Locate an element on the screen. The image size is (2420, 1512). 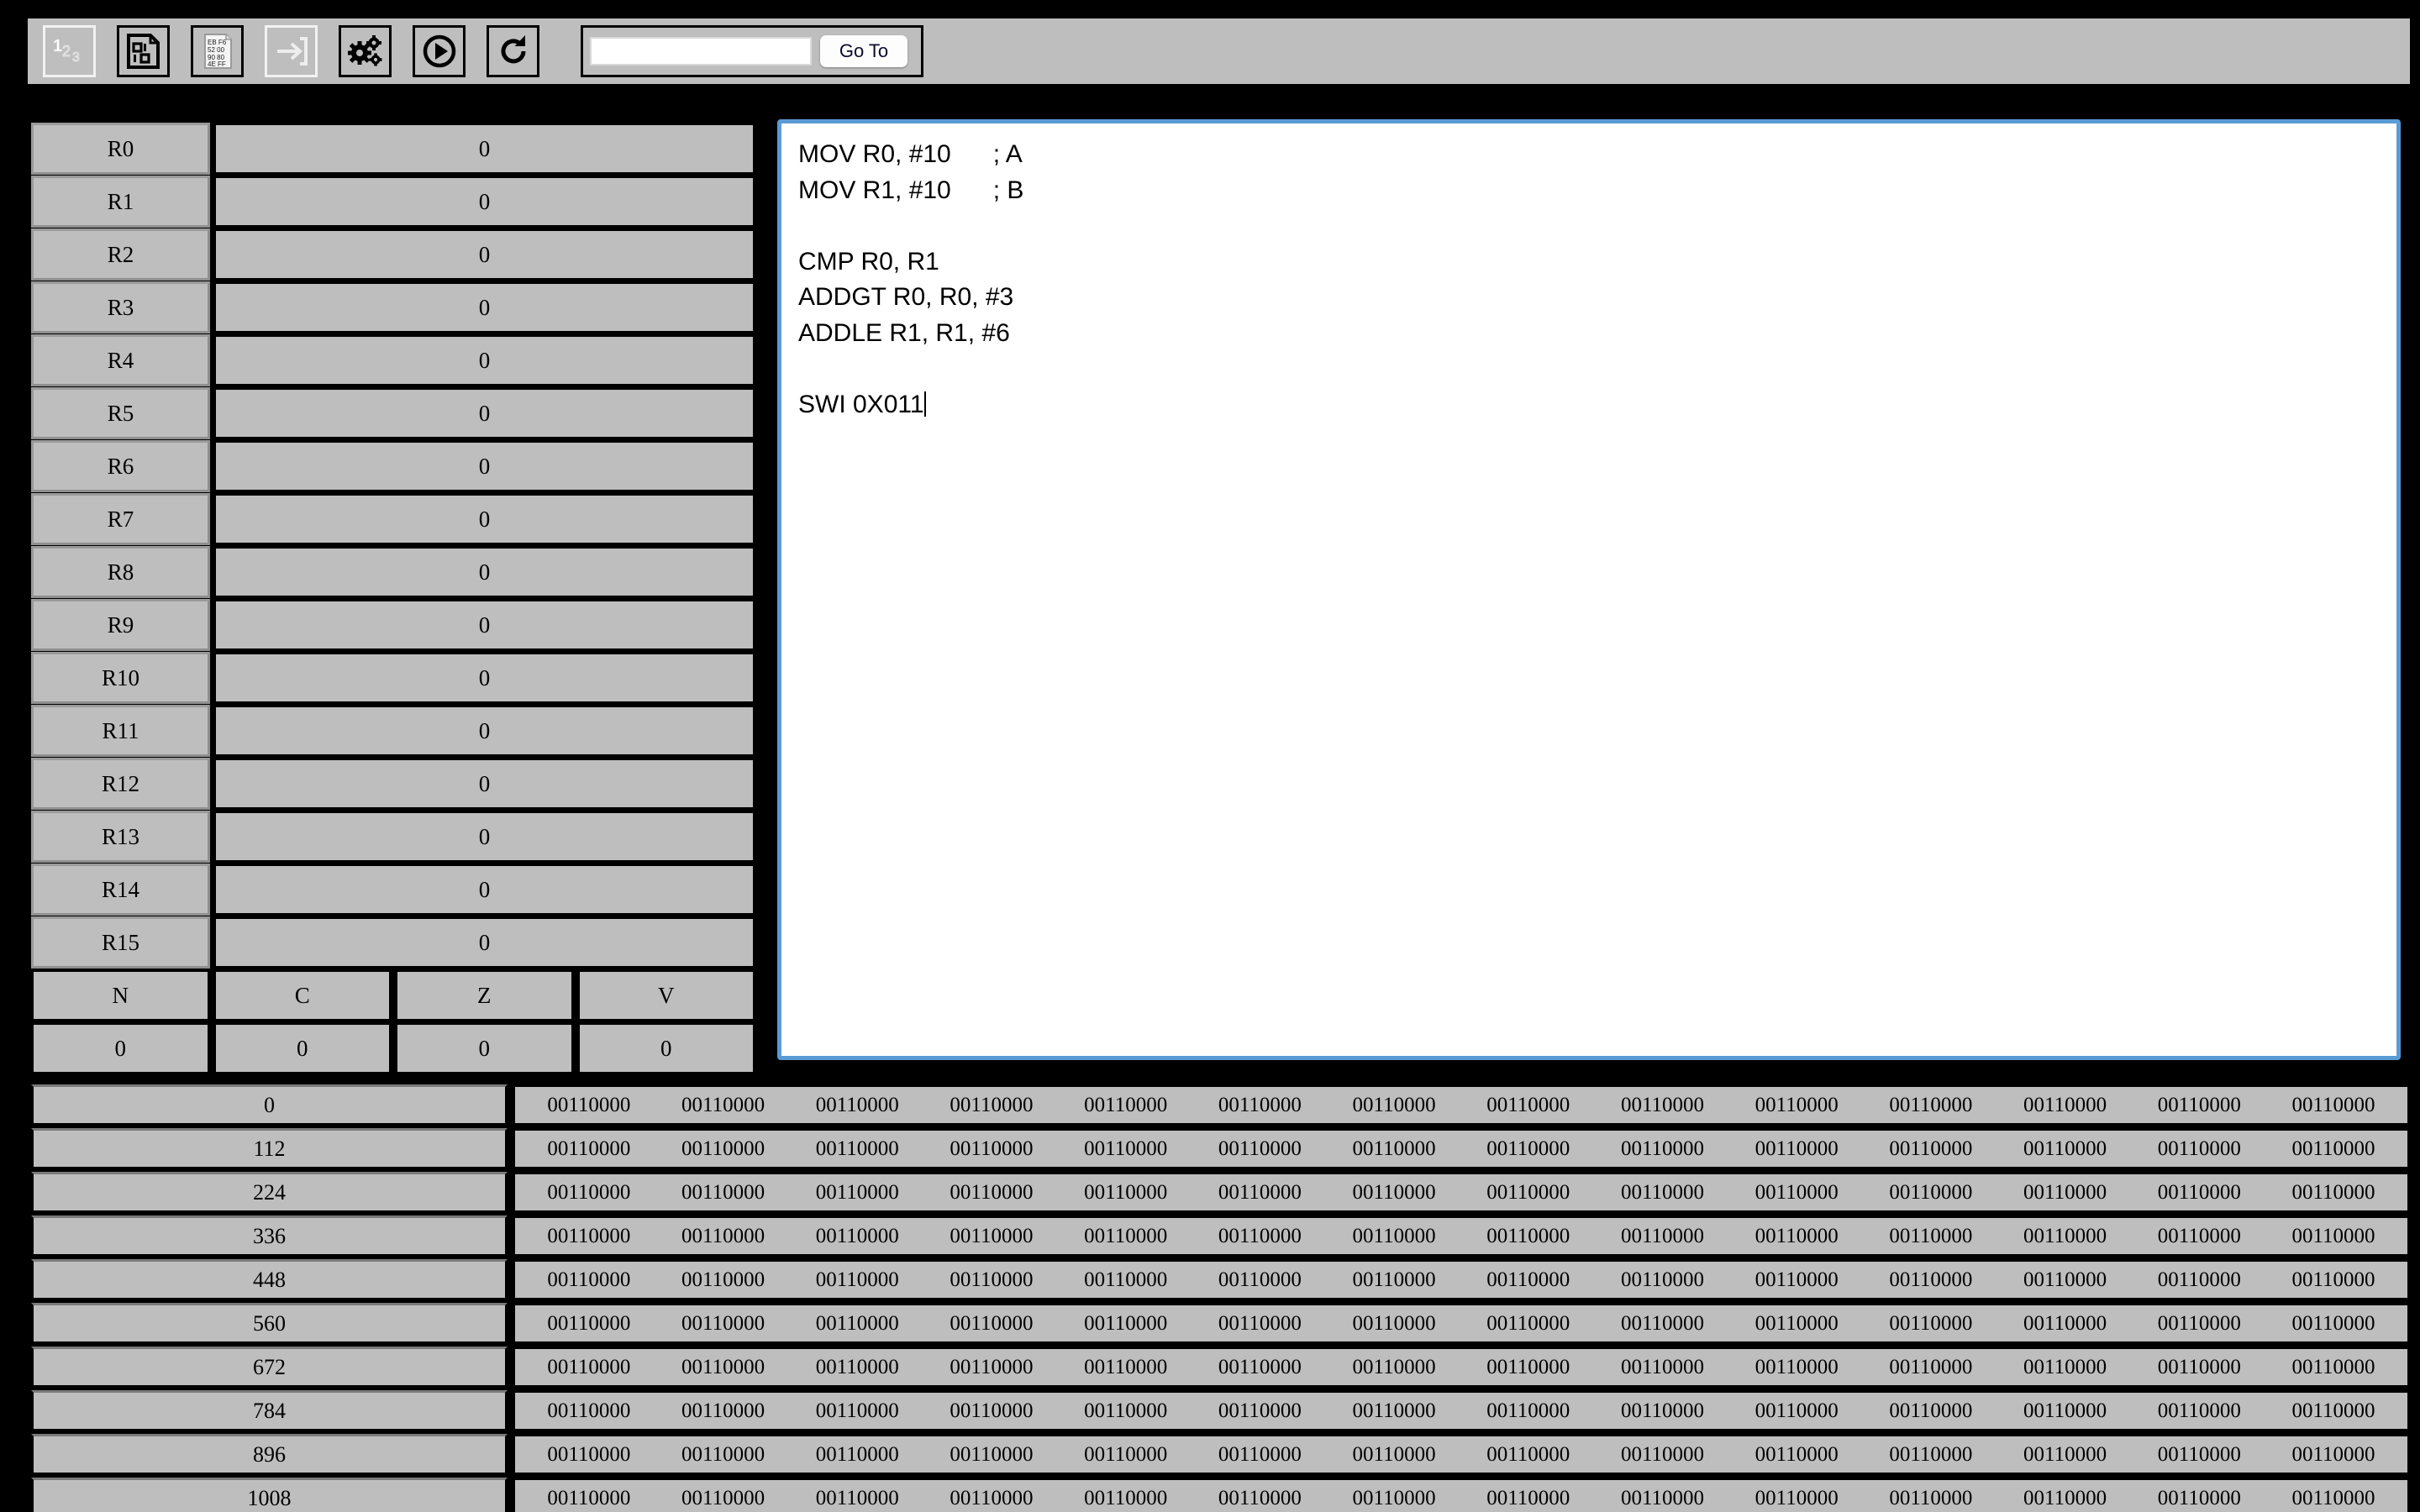
memory-address-cell: 784 is located at coordinates (269, 1410).